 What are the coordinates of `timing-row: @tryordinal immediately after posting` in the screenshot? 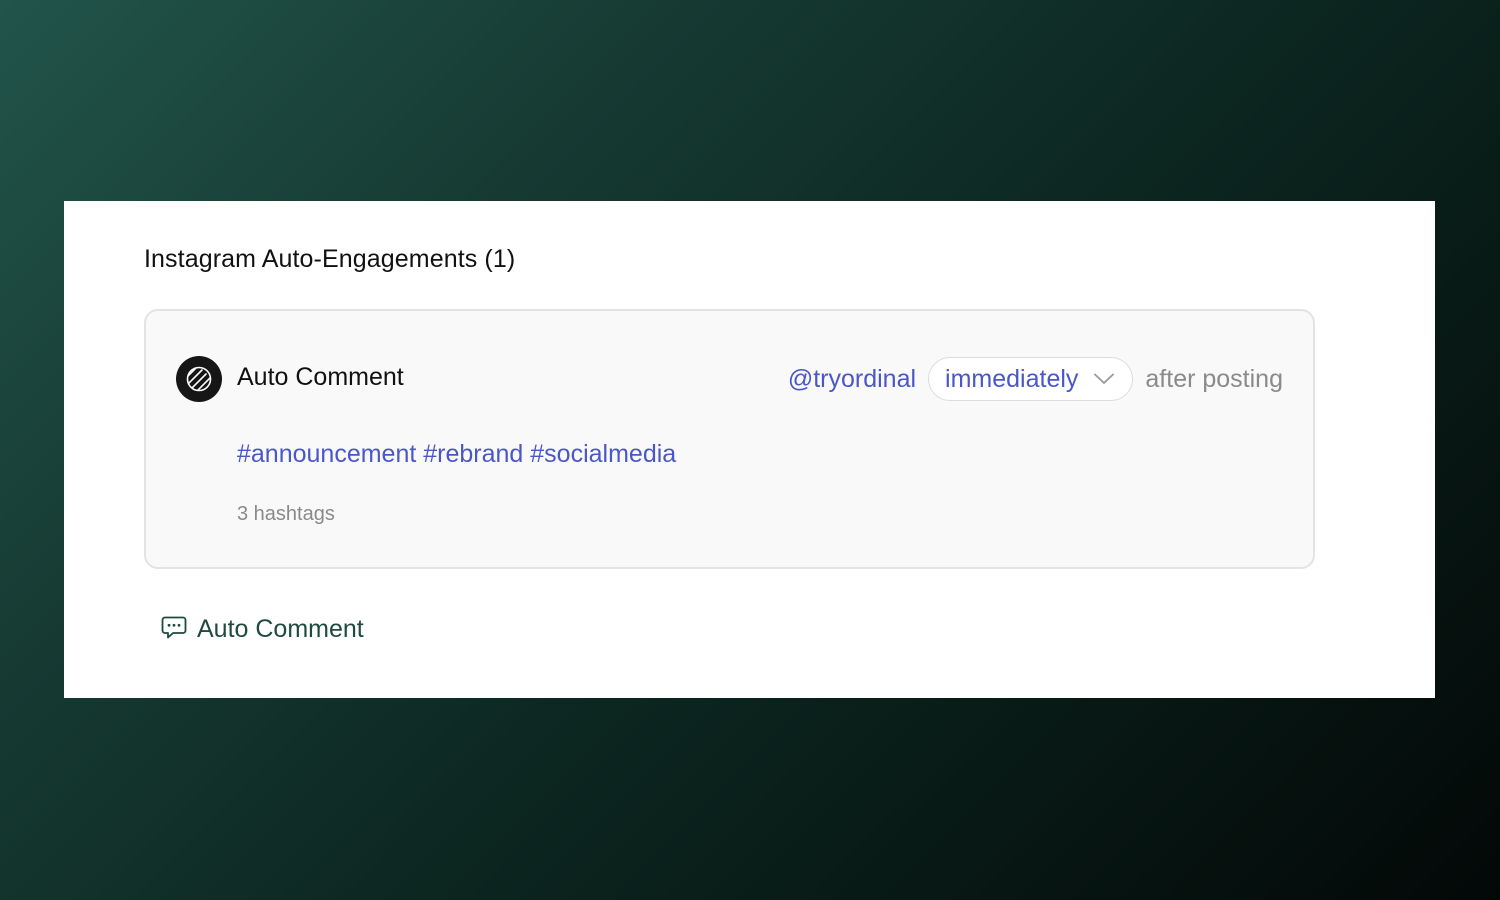 It's located at (1035, 379).